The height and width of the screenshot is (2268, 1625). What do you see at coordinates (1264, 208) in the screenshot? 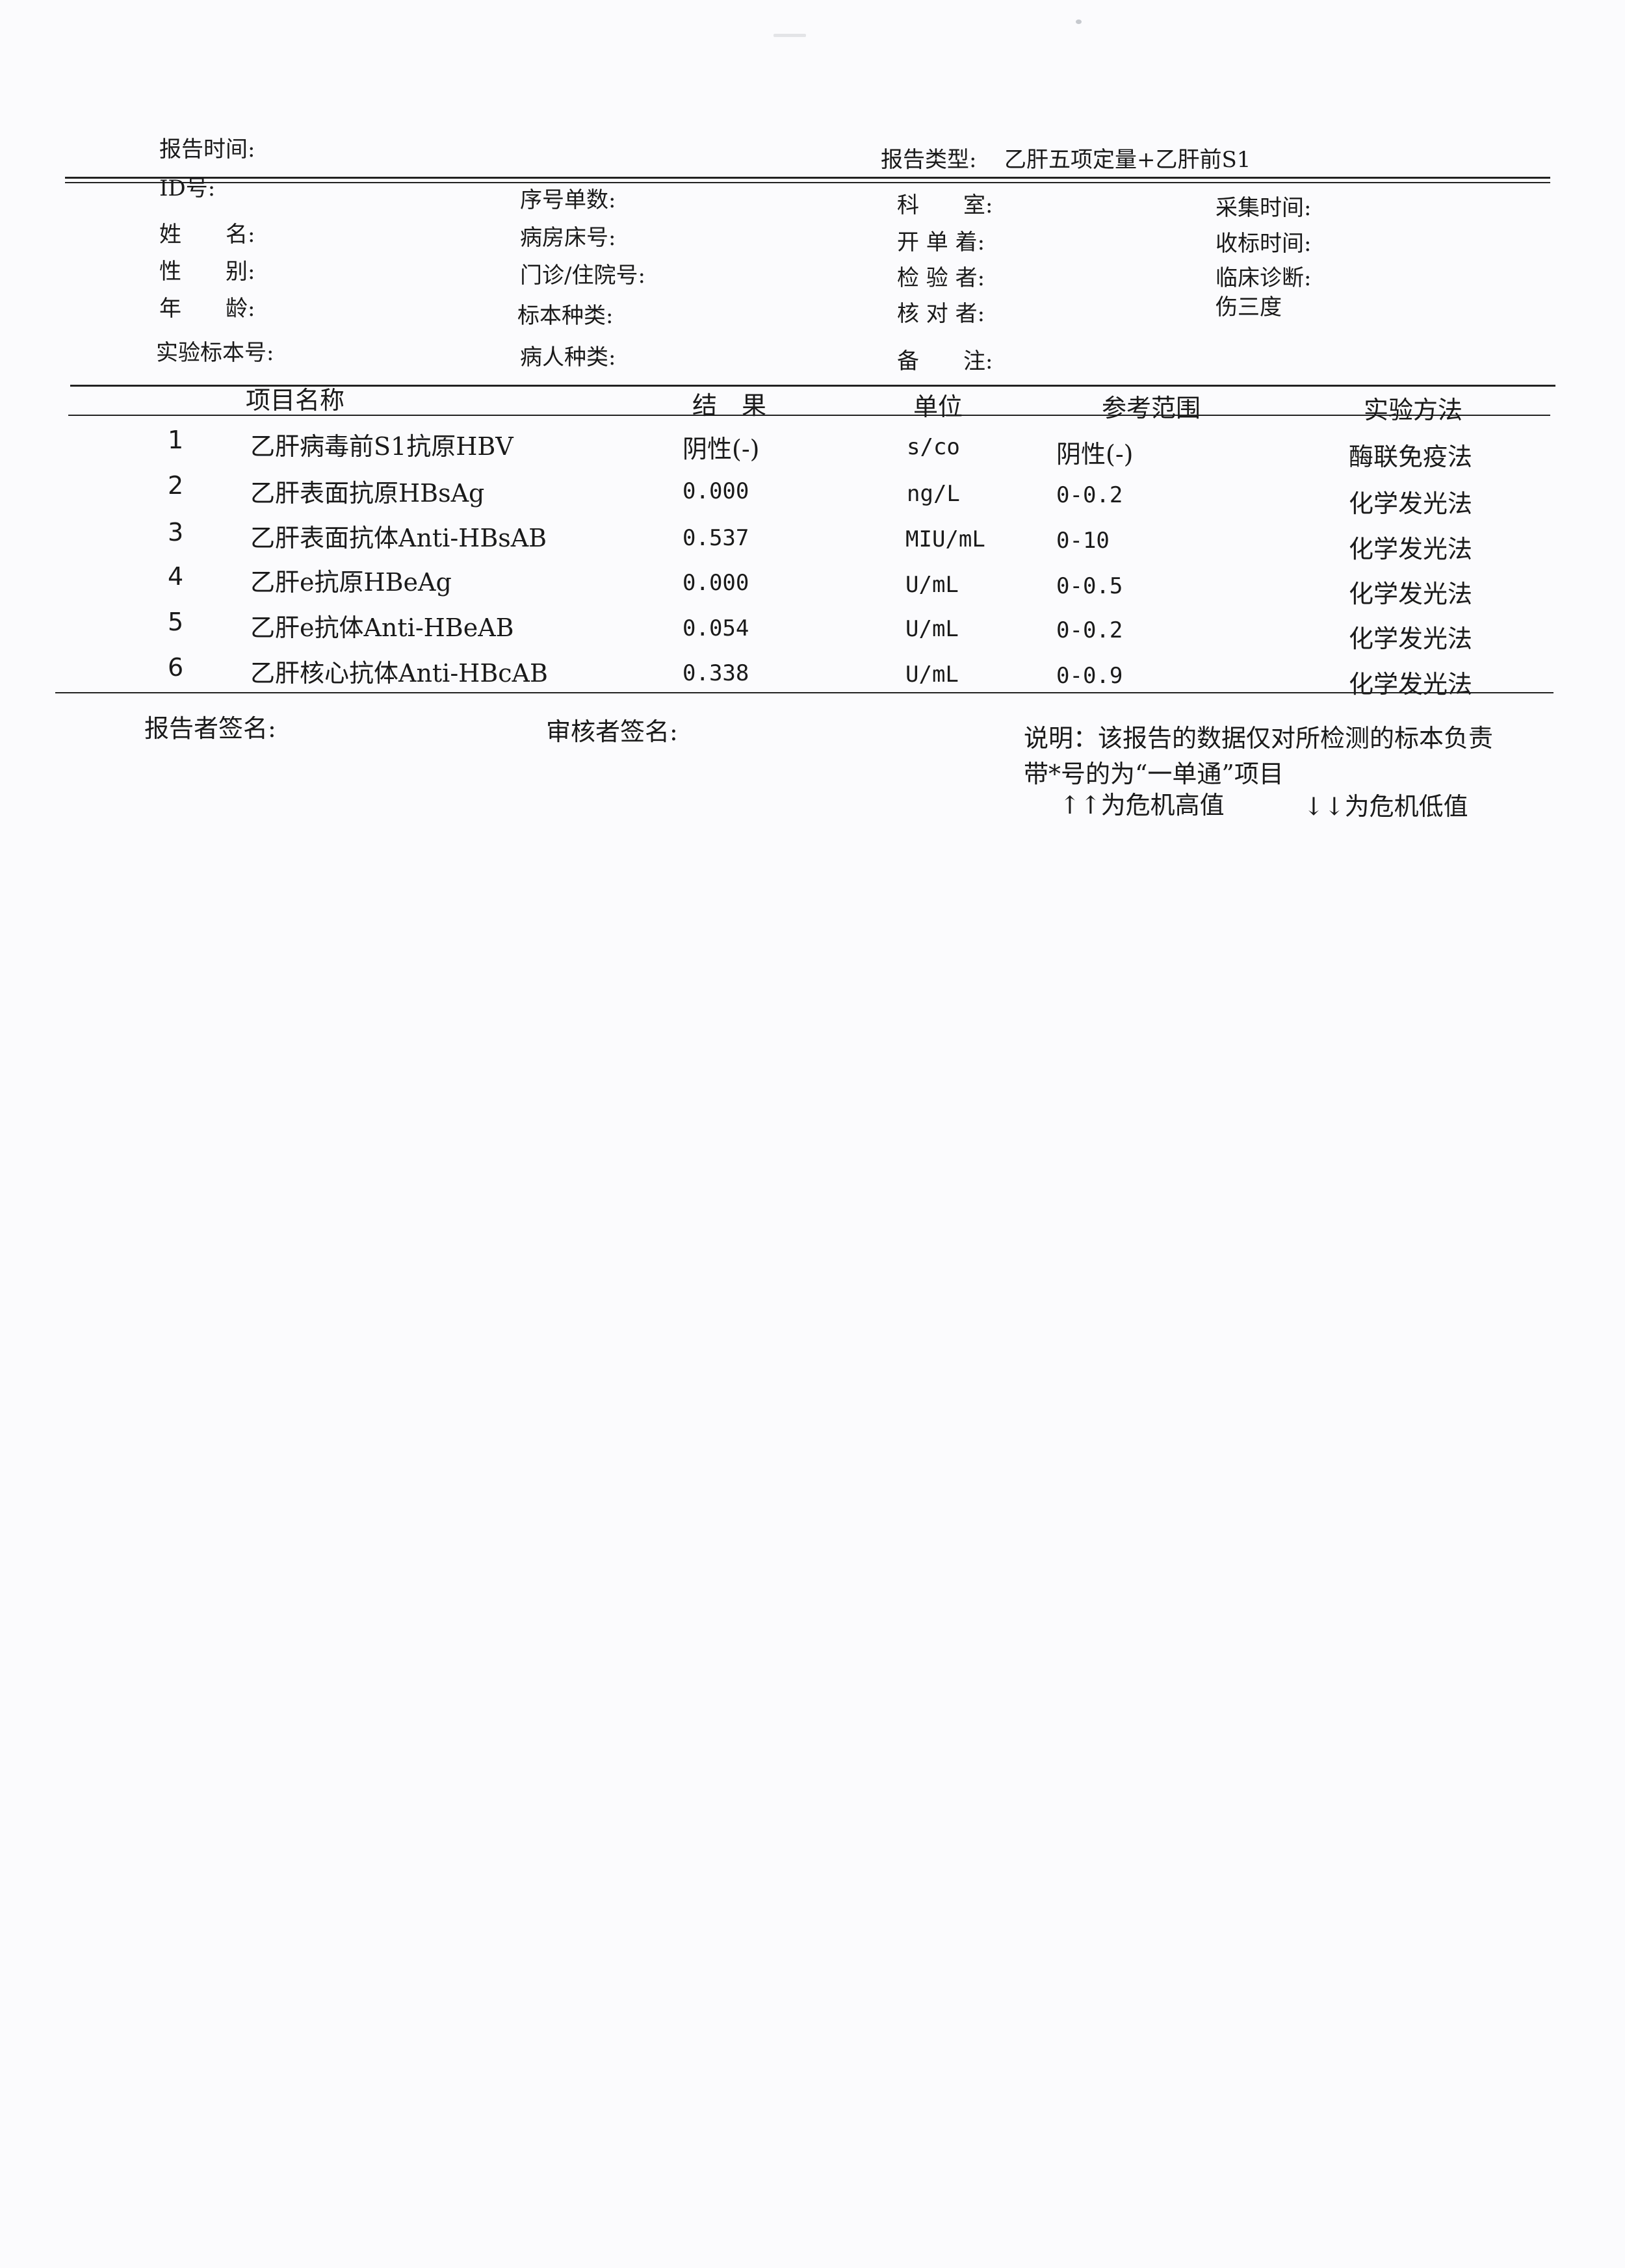
I see `collect-time-label: 采集时间:` at bounding box center [1264, 208].